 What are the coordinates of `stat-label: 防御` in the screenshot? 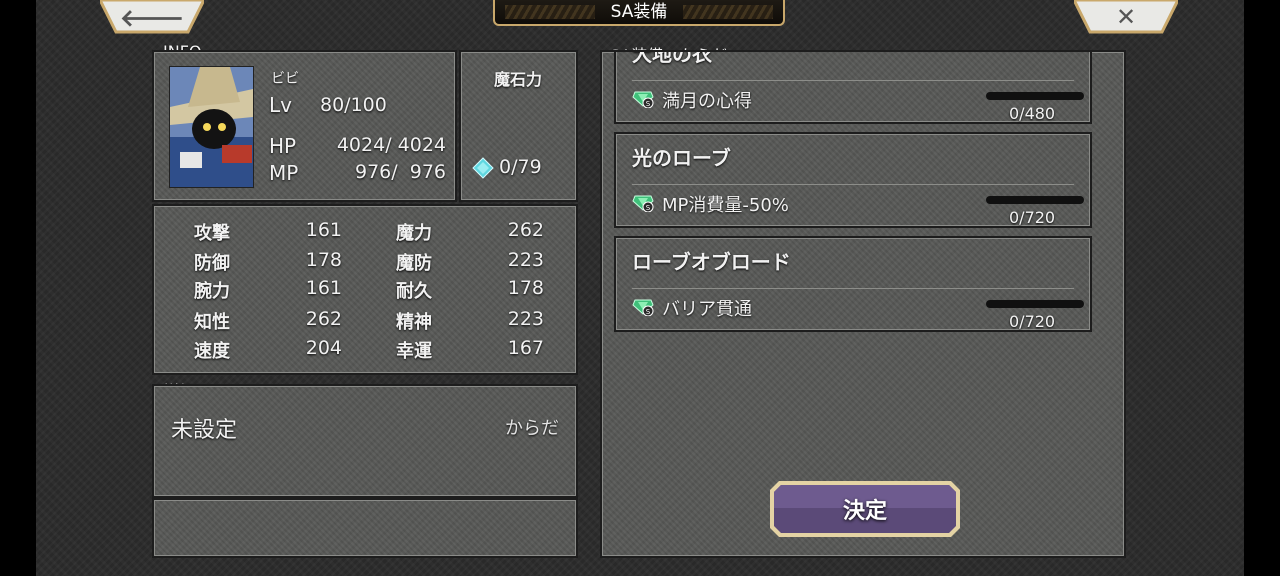 It's located at (212, 263).